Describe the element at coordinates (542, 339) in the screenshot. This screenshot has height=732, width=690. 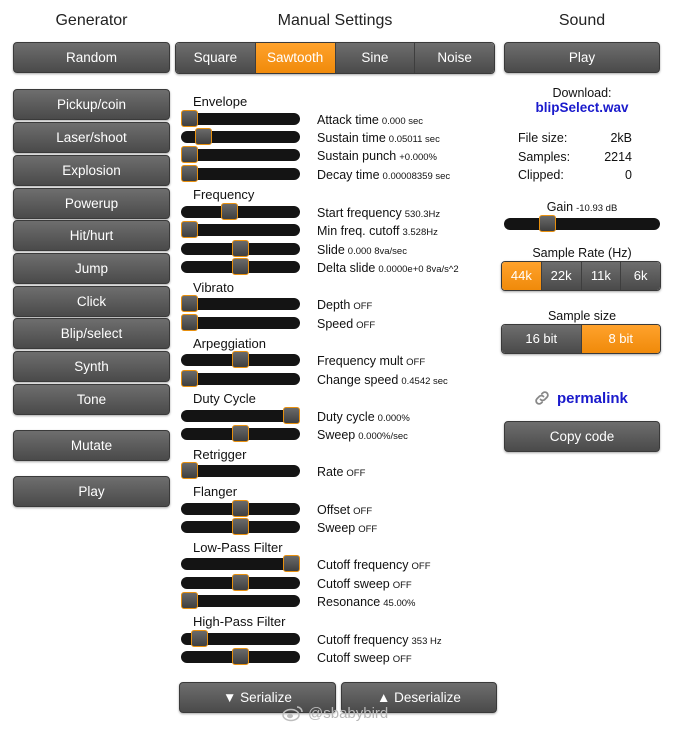
I see `sample-size-16bit-option: 16 bit` at that location.